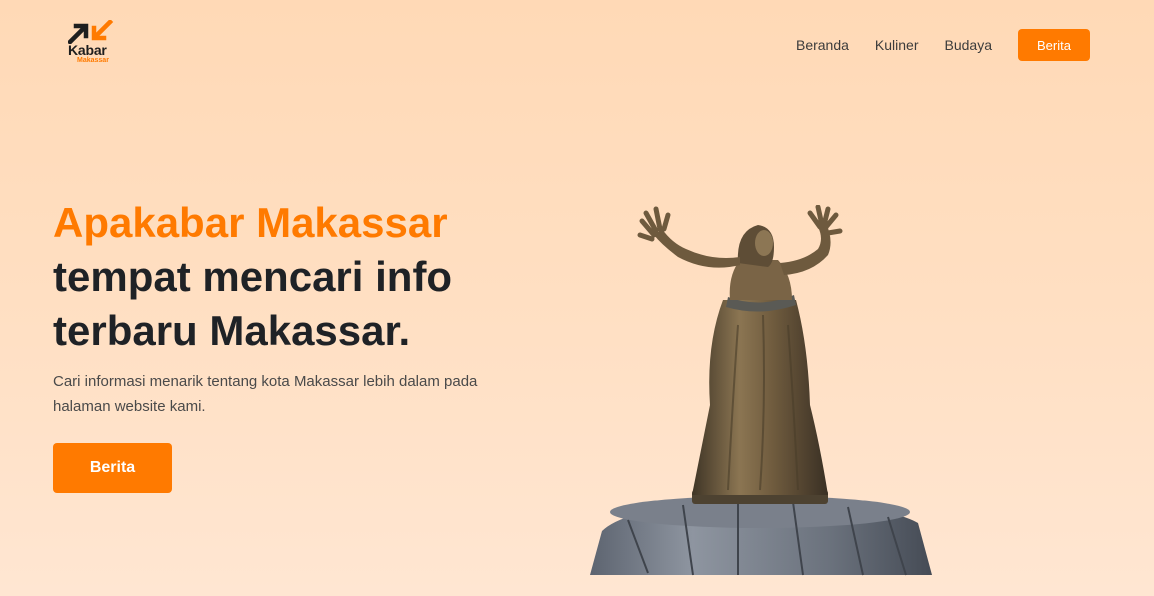 The image size is (1154, 596). What do you see at coordinates (897, 45) in the screenshot?
I see `nav-link-kuliner: Kuliner` at bounding box center [897, 45].